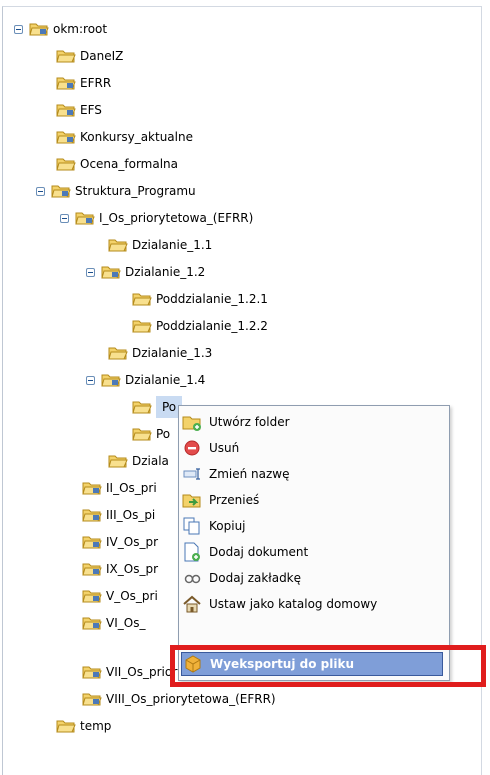  What do you see at coordinates (191, 474) in the screenshot?
I see `rename-icon` at bounding box center [191, 474].